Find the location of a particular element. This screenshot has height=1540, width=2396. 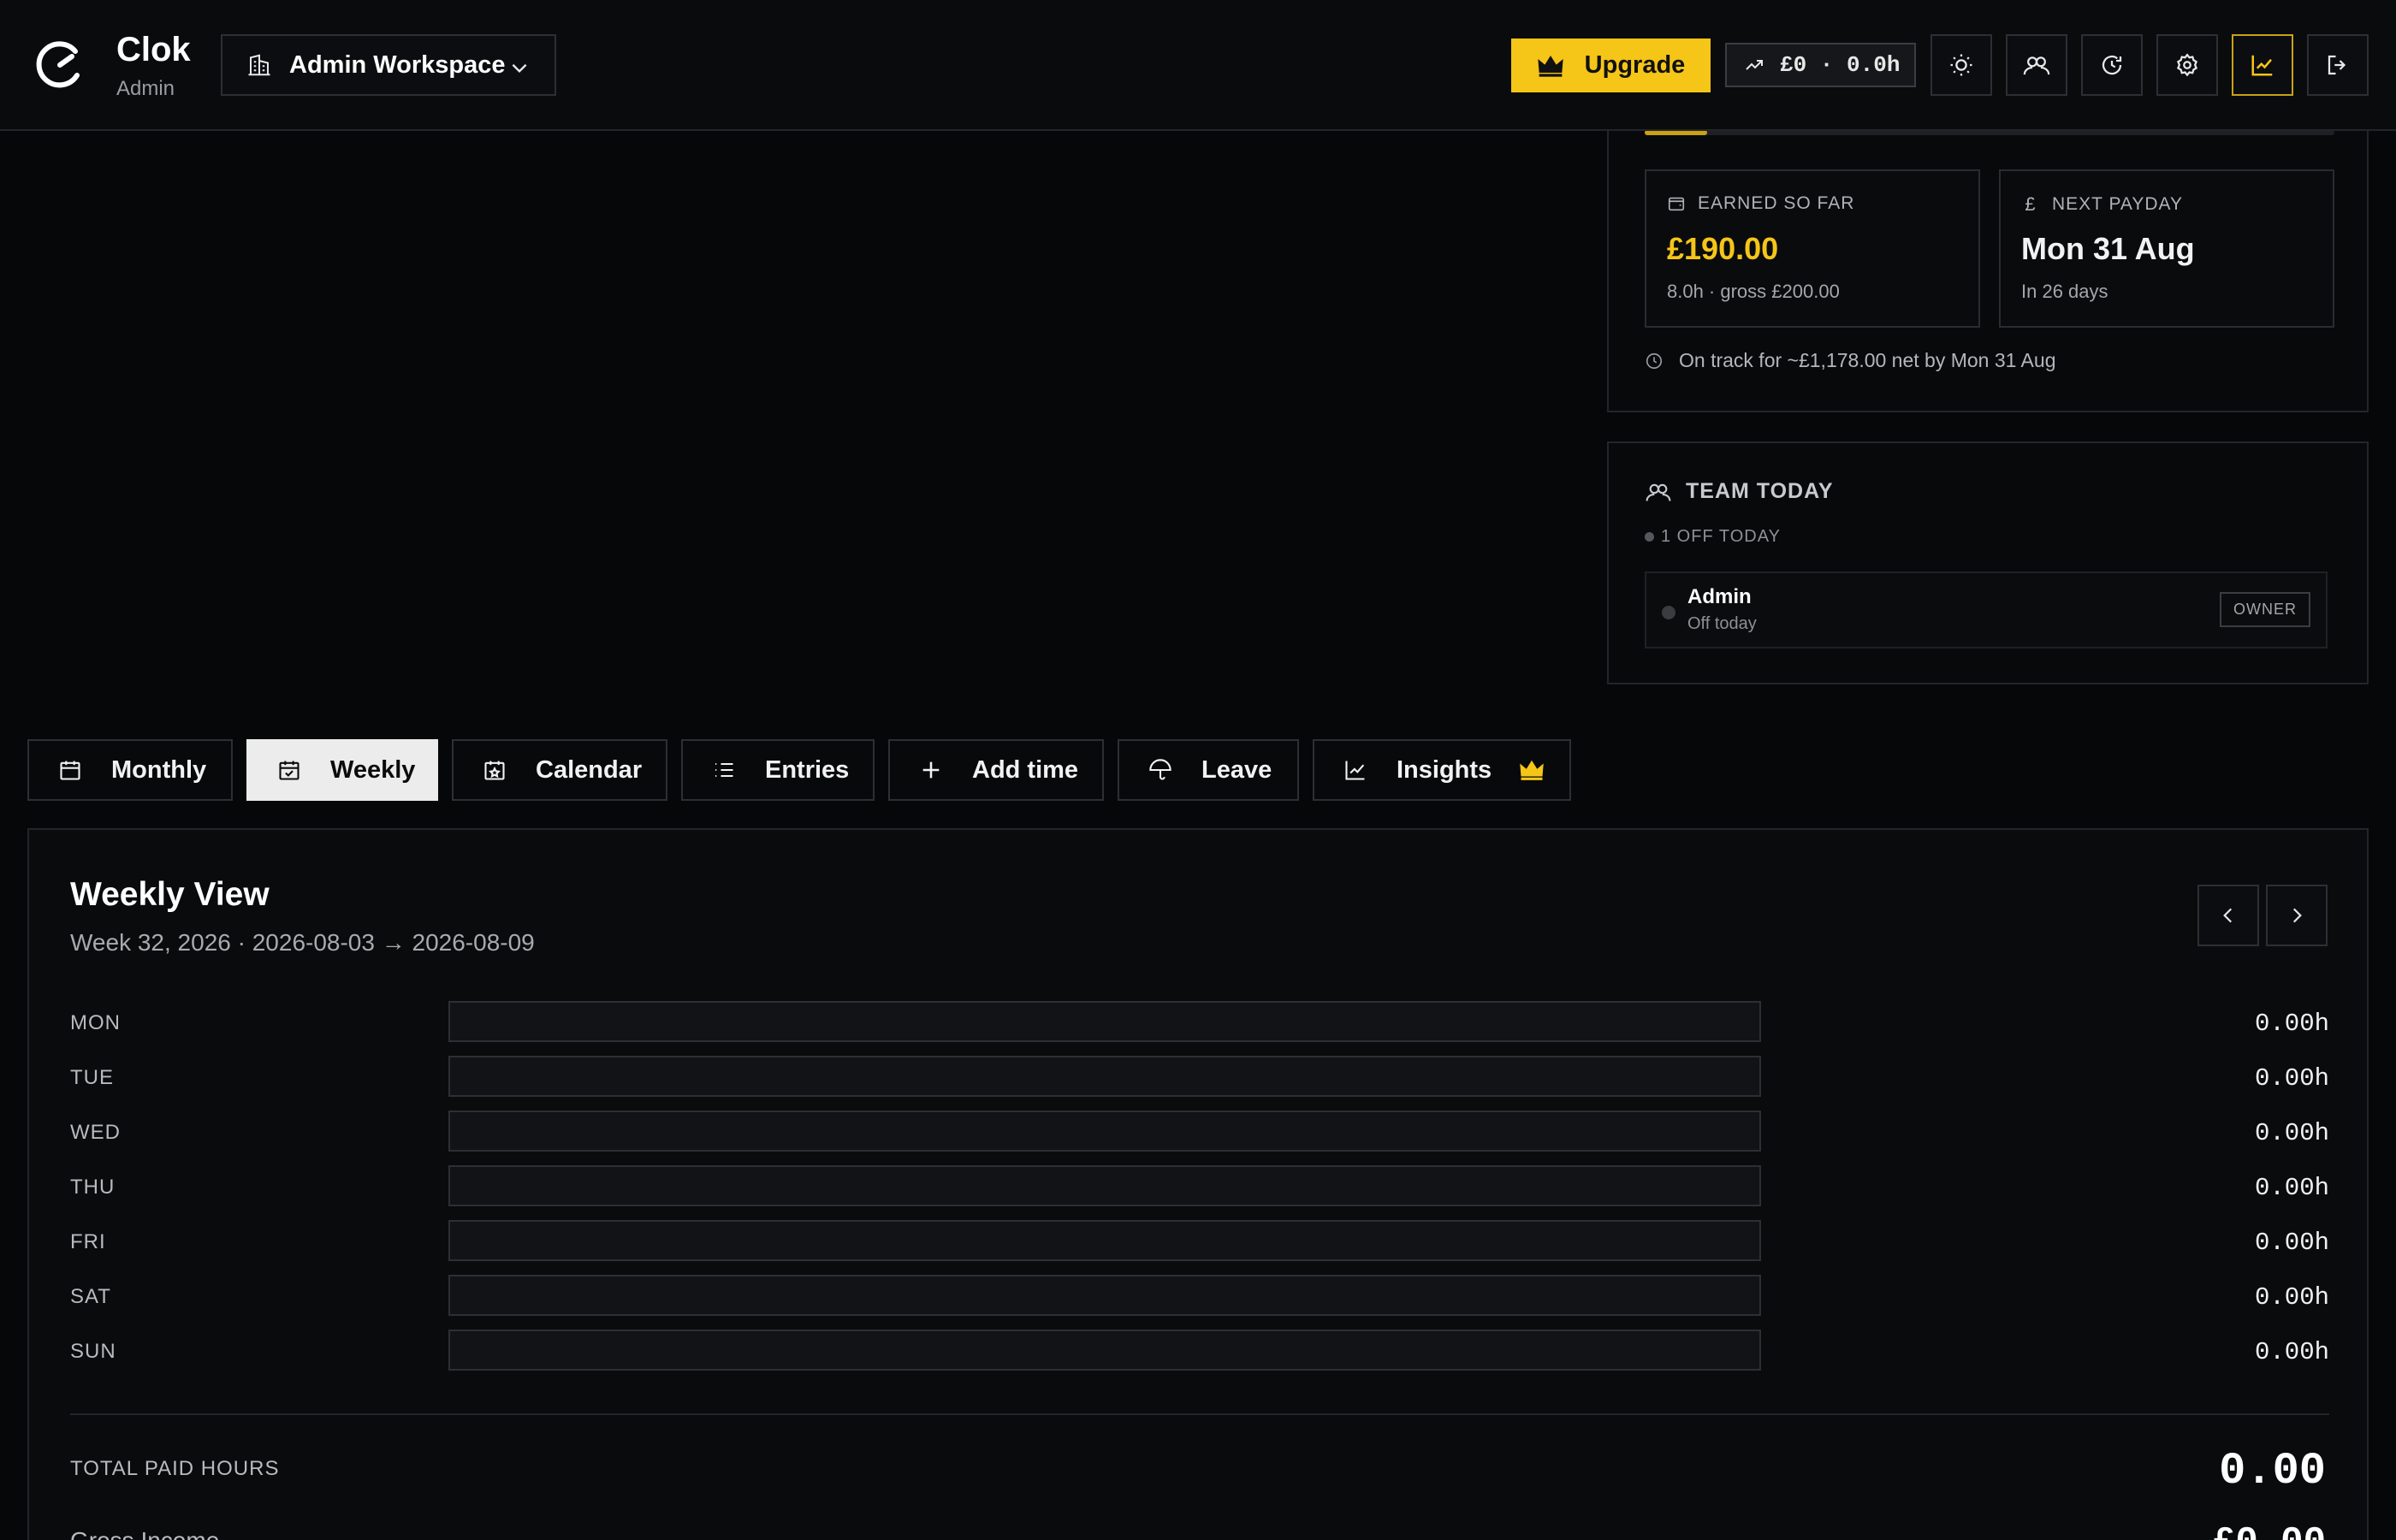

chevron-left-icon is located at coordinates (2228, 915).